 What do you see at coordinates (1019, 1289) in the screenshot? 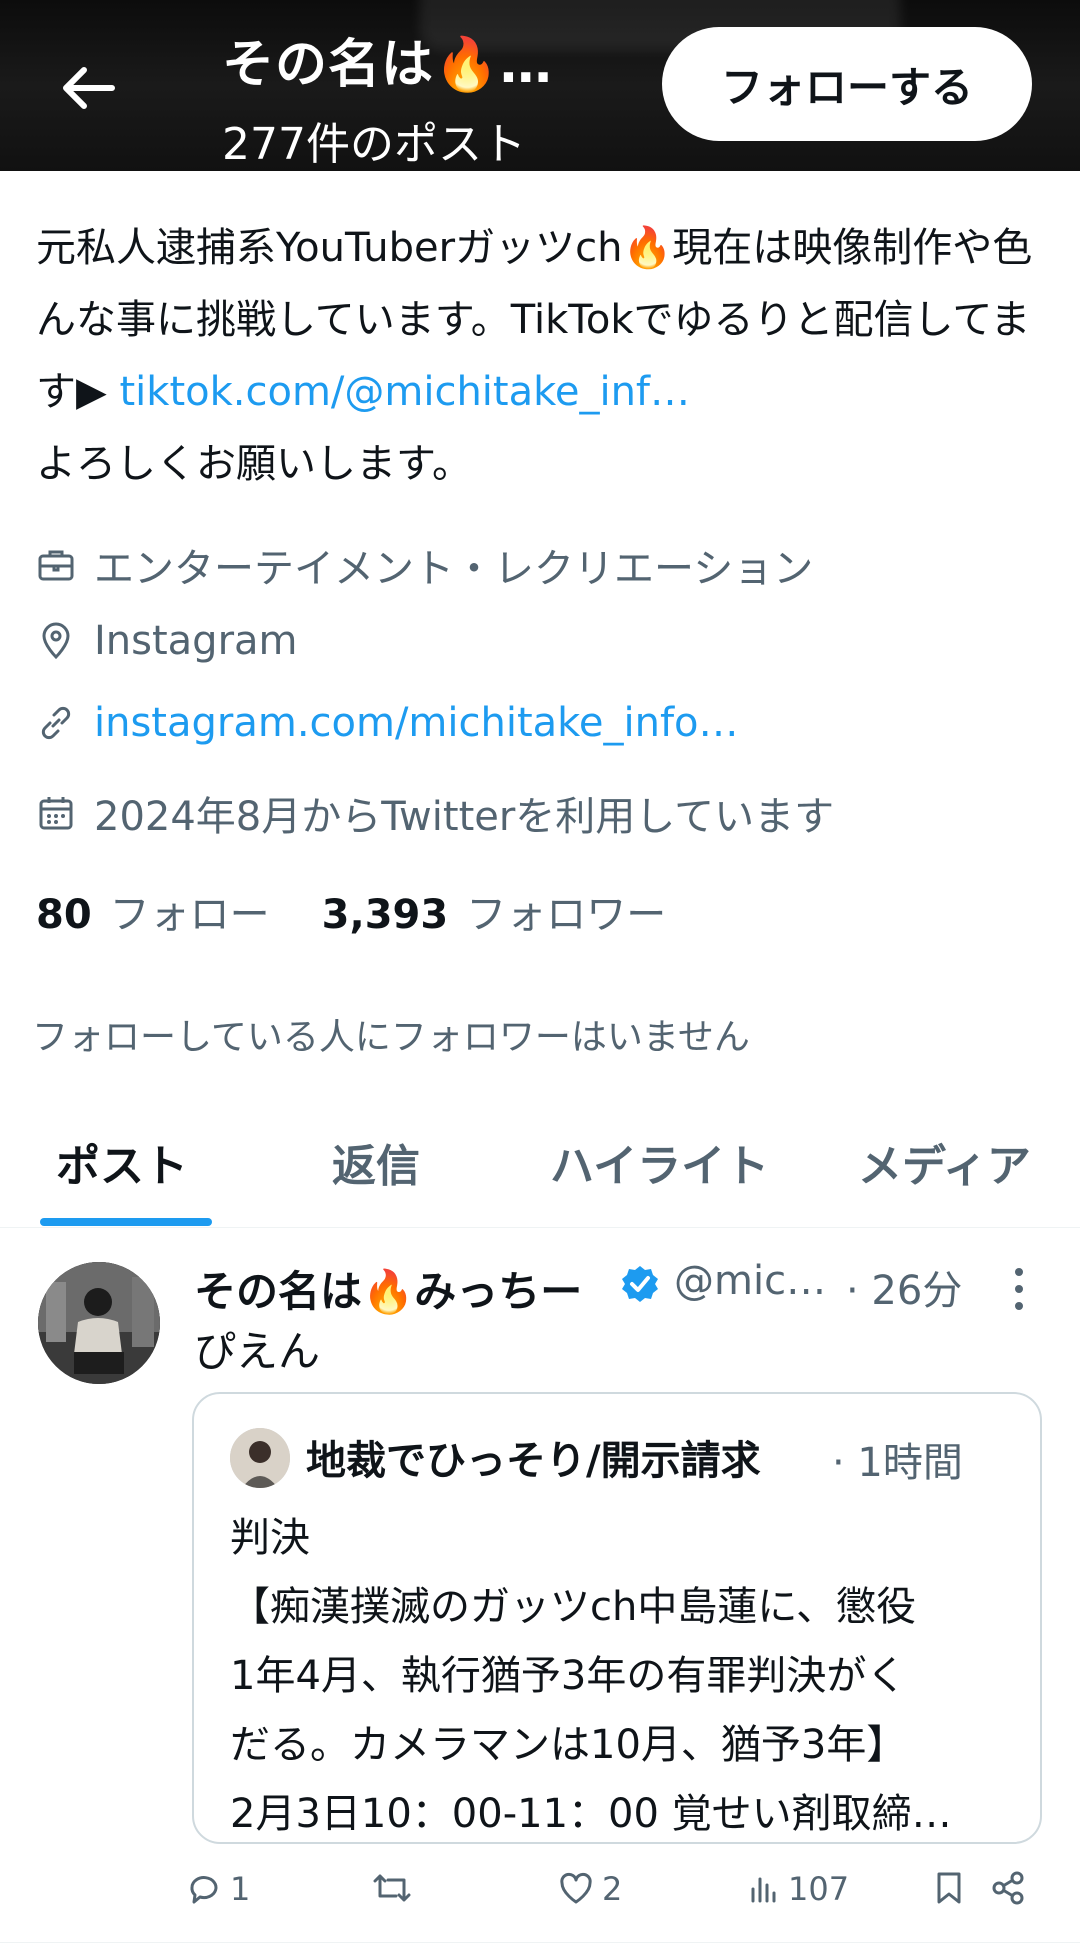
I see `more-options-icon` at bounding box center [1019, 1289].